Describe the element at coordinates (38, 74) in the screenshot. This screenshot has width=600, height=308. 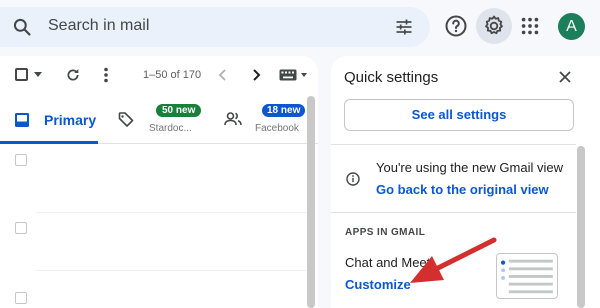
I see `select-options-chevron-down-icon` at that location.